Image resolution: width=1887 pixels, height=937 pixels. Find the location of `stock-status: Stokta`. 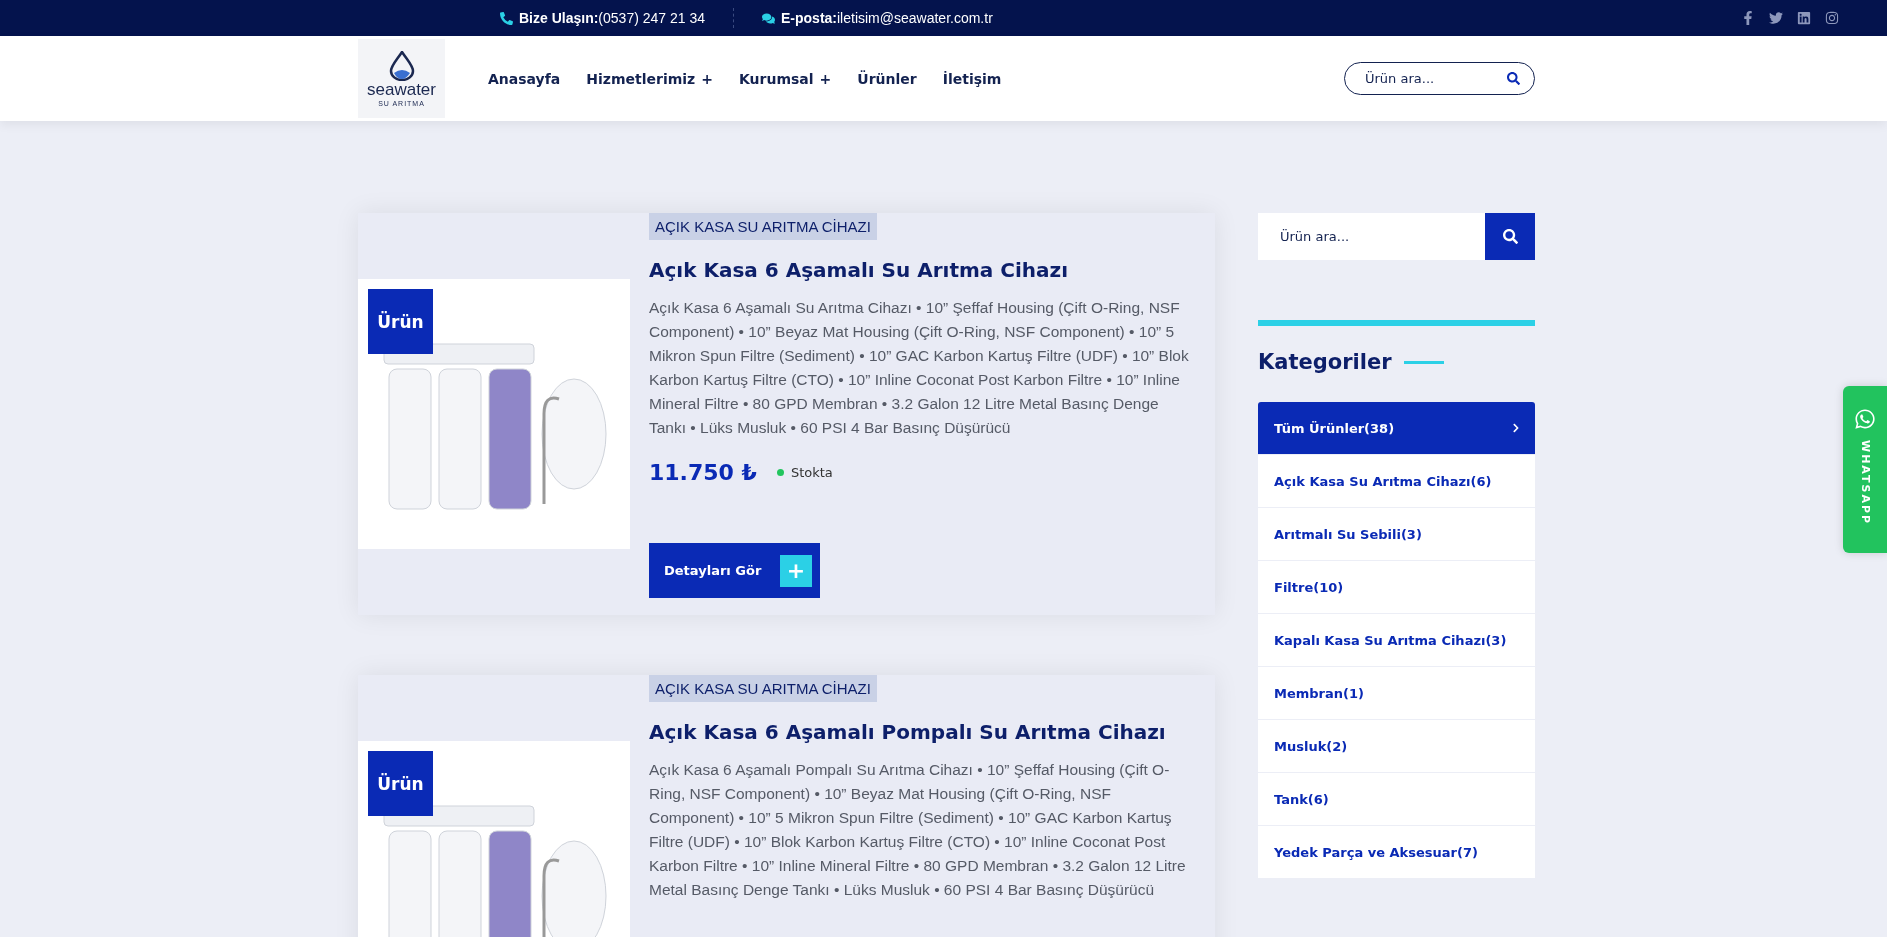

stock-status: Stokta is located at coordinates (811, 472).